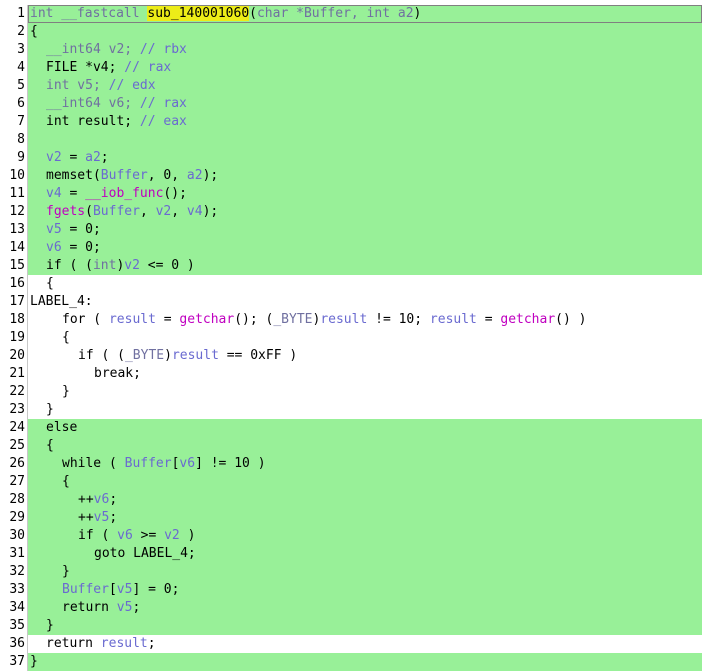 Image resolution: width=702 pixels, height=671 pixels. Describe the element at coordinates (351, 248) in the screenshot. I see `code-line: 14 v6 = 0;` at that location.